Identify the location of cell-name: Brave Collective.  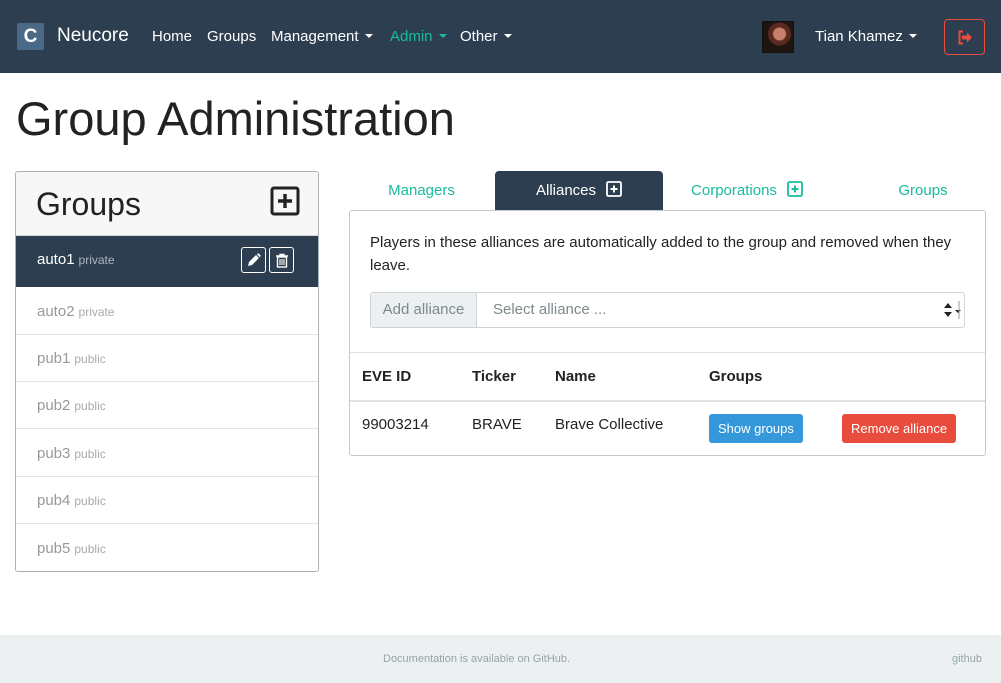
(609, 424).